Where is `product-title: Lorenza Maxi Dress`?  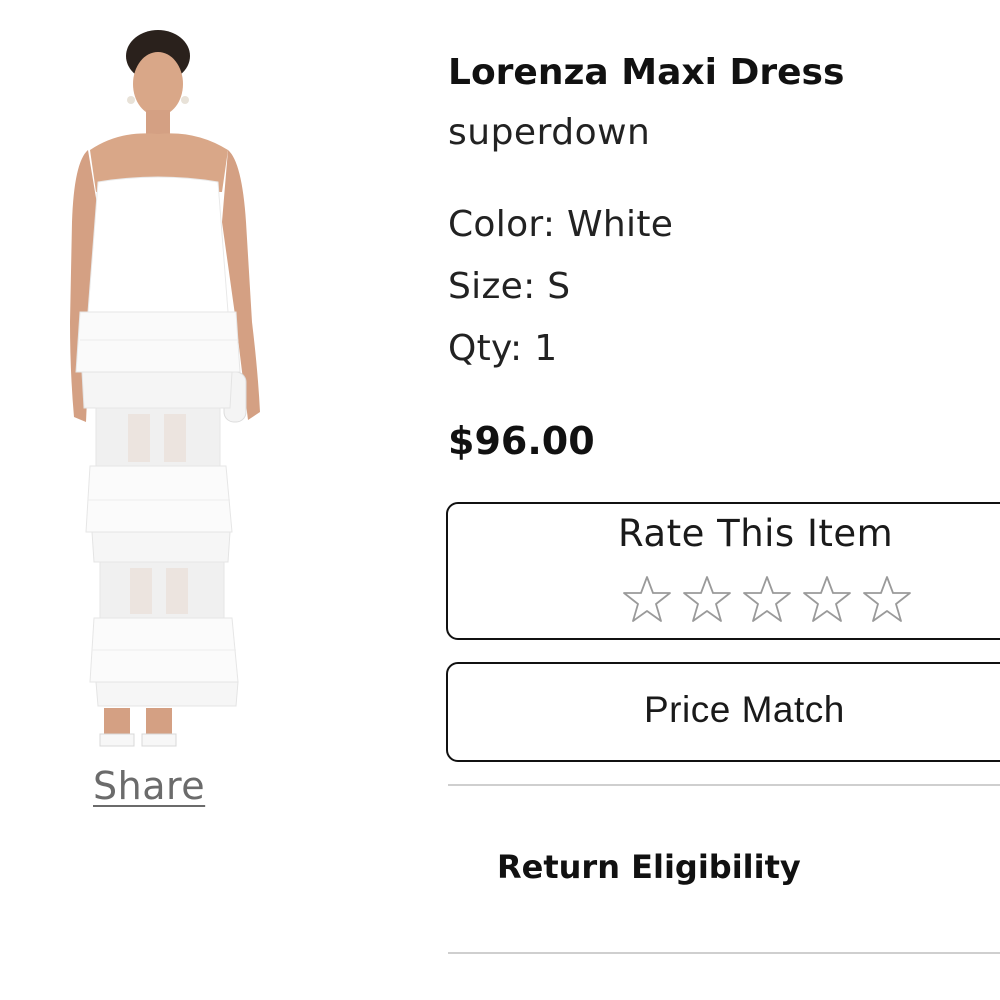 product-title: Lorenza Maxi Dress is located at coordinates (646, 72).